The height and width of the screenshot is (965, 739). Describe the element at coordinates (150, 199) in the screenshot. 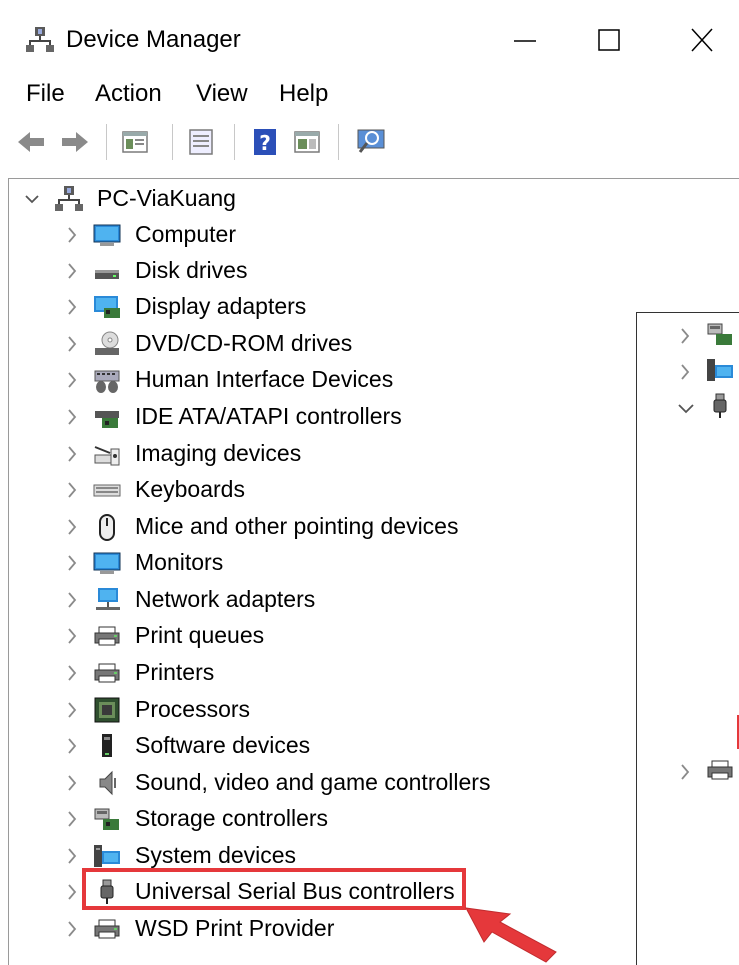

I see `tree-root: PC-ViaKuang` at that location.